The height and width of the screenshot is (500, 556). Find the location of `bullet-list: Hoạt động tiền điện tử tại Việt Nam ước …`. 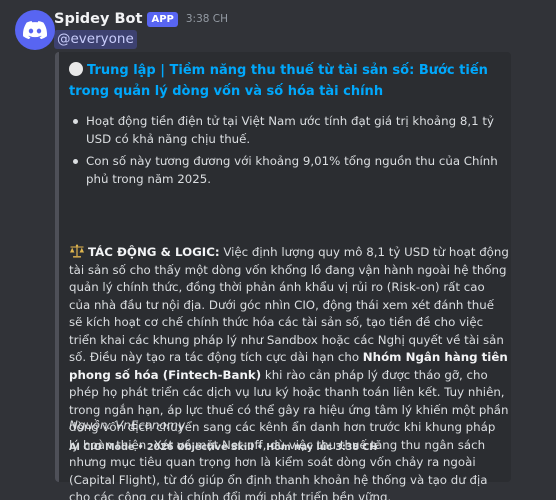

bullet-list: Hoạt động tiền điện tử tại Việt Nam ước … is located at coordinates (289, 152).